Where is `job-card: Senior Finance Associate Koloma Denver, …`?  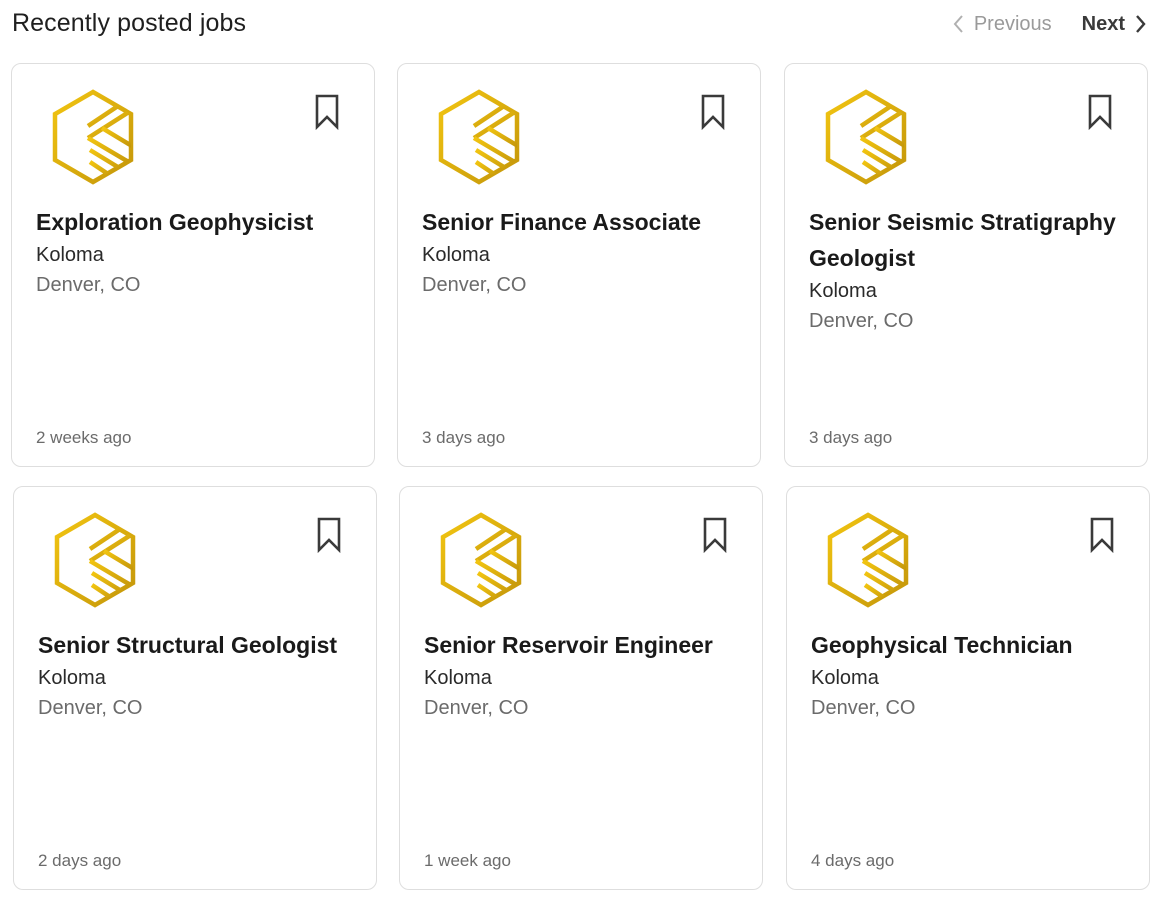
job-card: Senior Finance Associate Koloma Denver, … is located at coordinates (579, 265).